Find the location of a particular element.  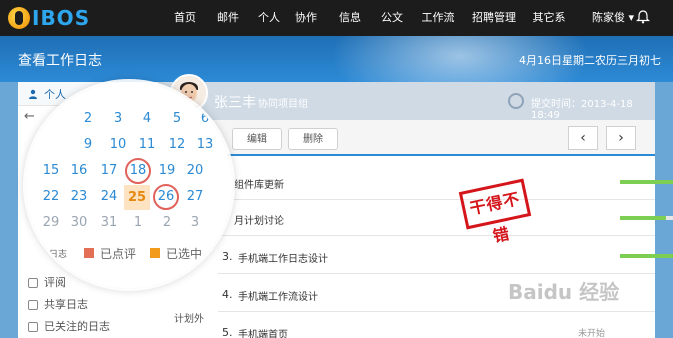

calendar-day: 17 is located at coordinates (109, 171).